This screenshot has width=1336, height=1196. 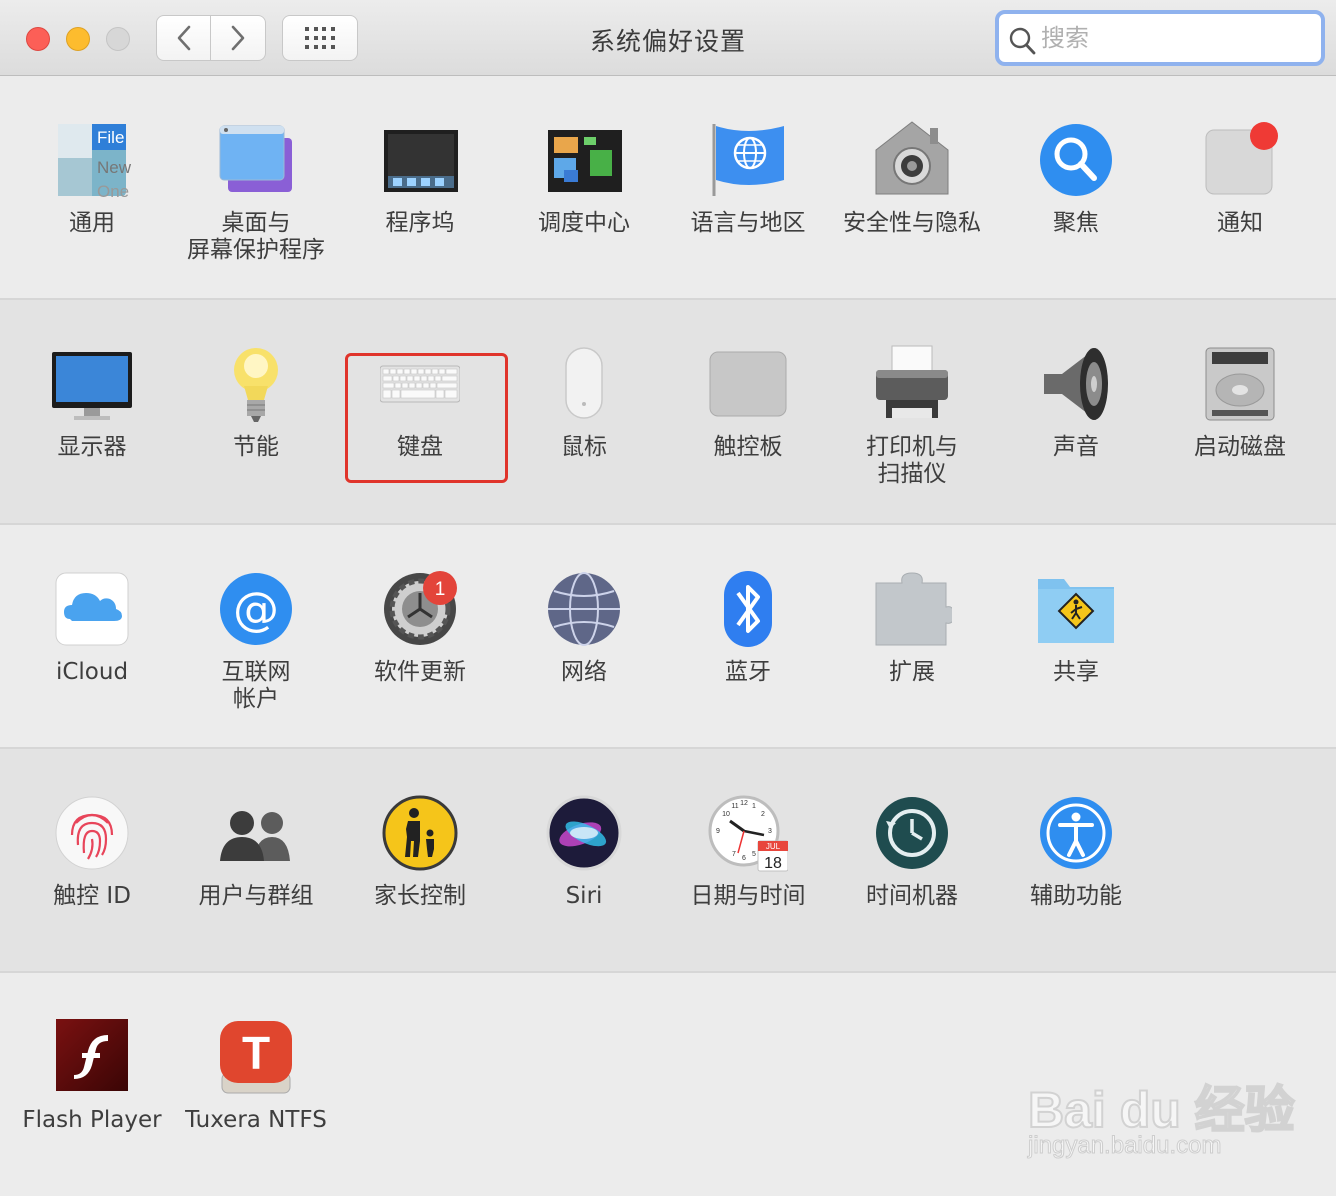 I want to click on svg-text: 3, so click(x=770, y=831).